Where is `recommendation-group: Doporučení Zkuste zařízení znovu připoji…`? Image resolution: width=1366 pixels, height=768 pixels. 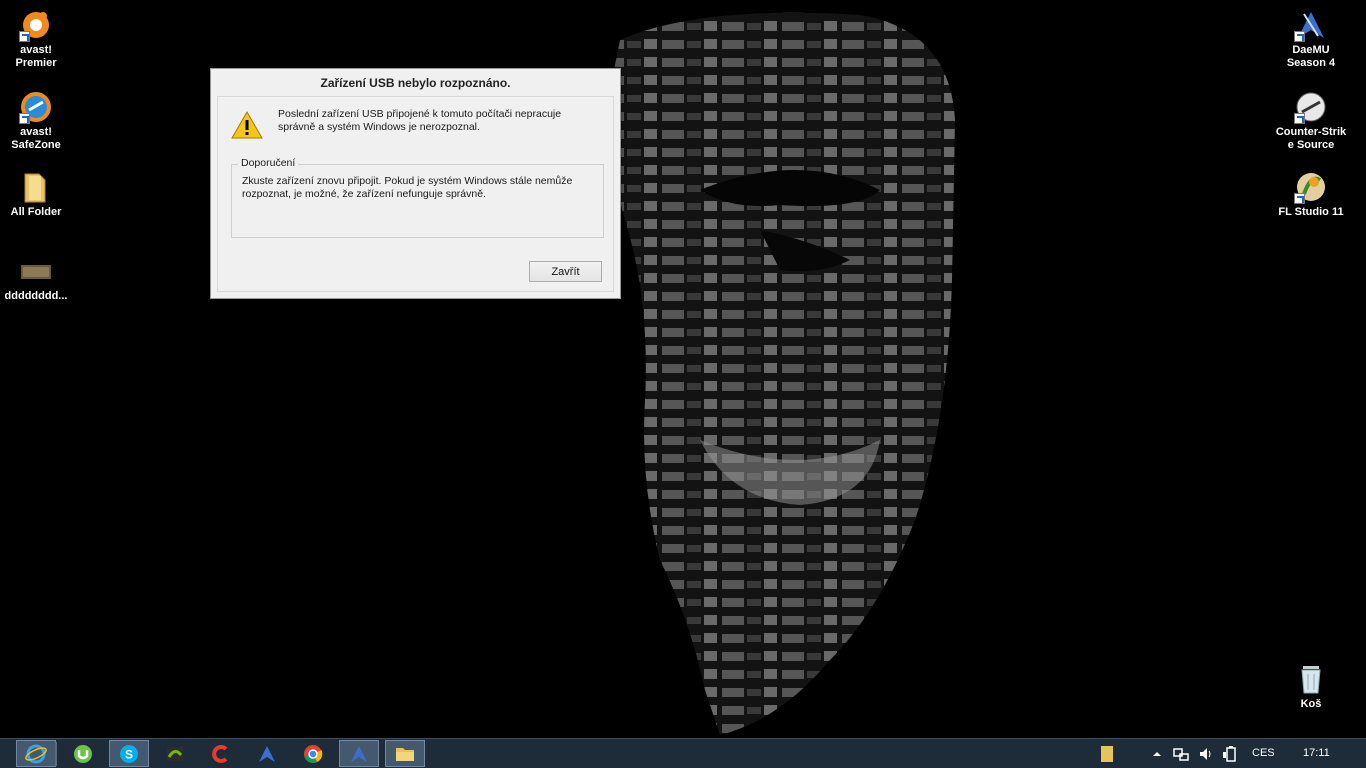 recommendation-group: Doporučení Zkuste zařízení znovu připoji… is located at coordinates (417, 197).